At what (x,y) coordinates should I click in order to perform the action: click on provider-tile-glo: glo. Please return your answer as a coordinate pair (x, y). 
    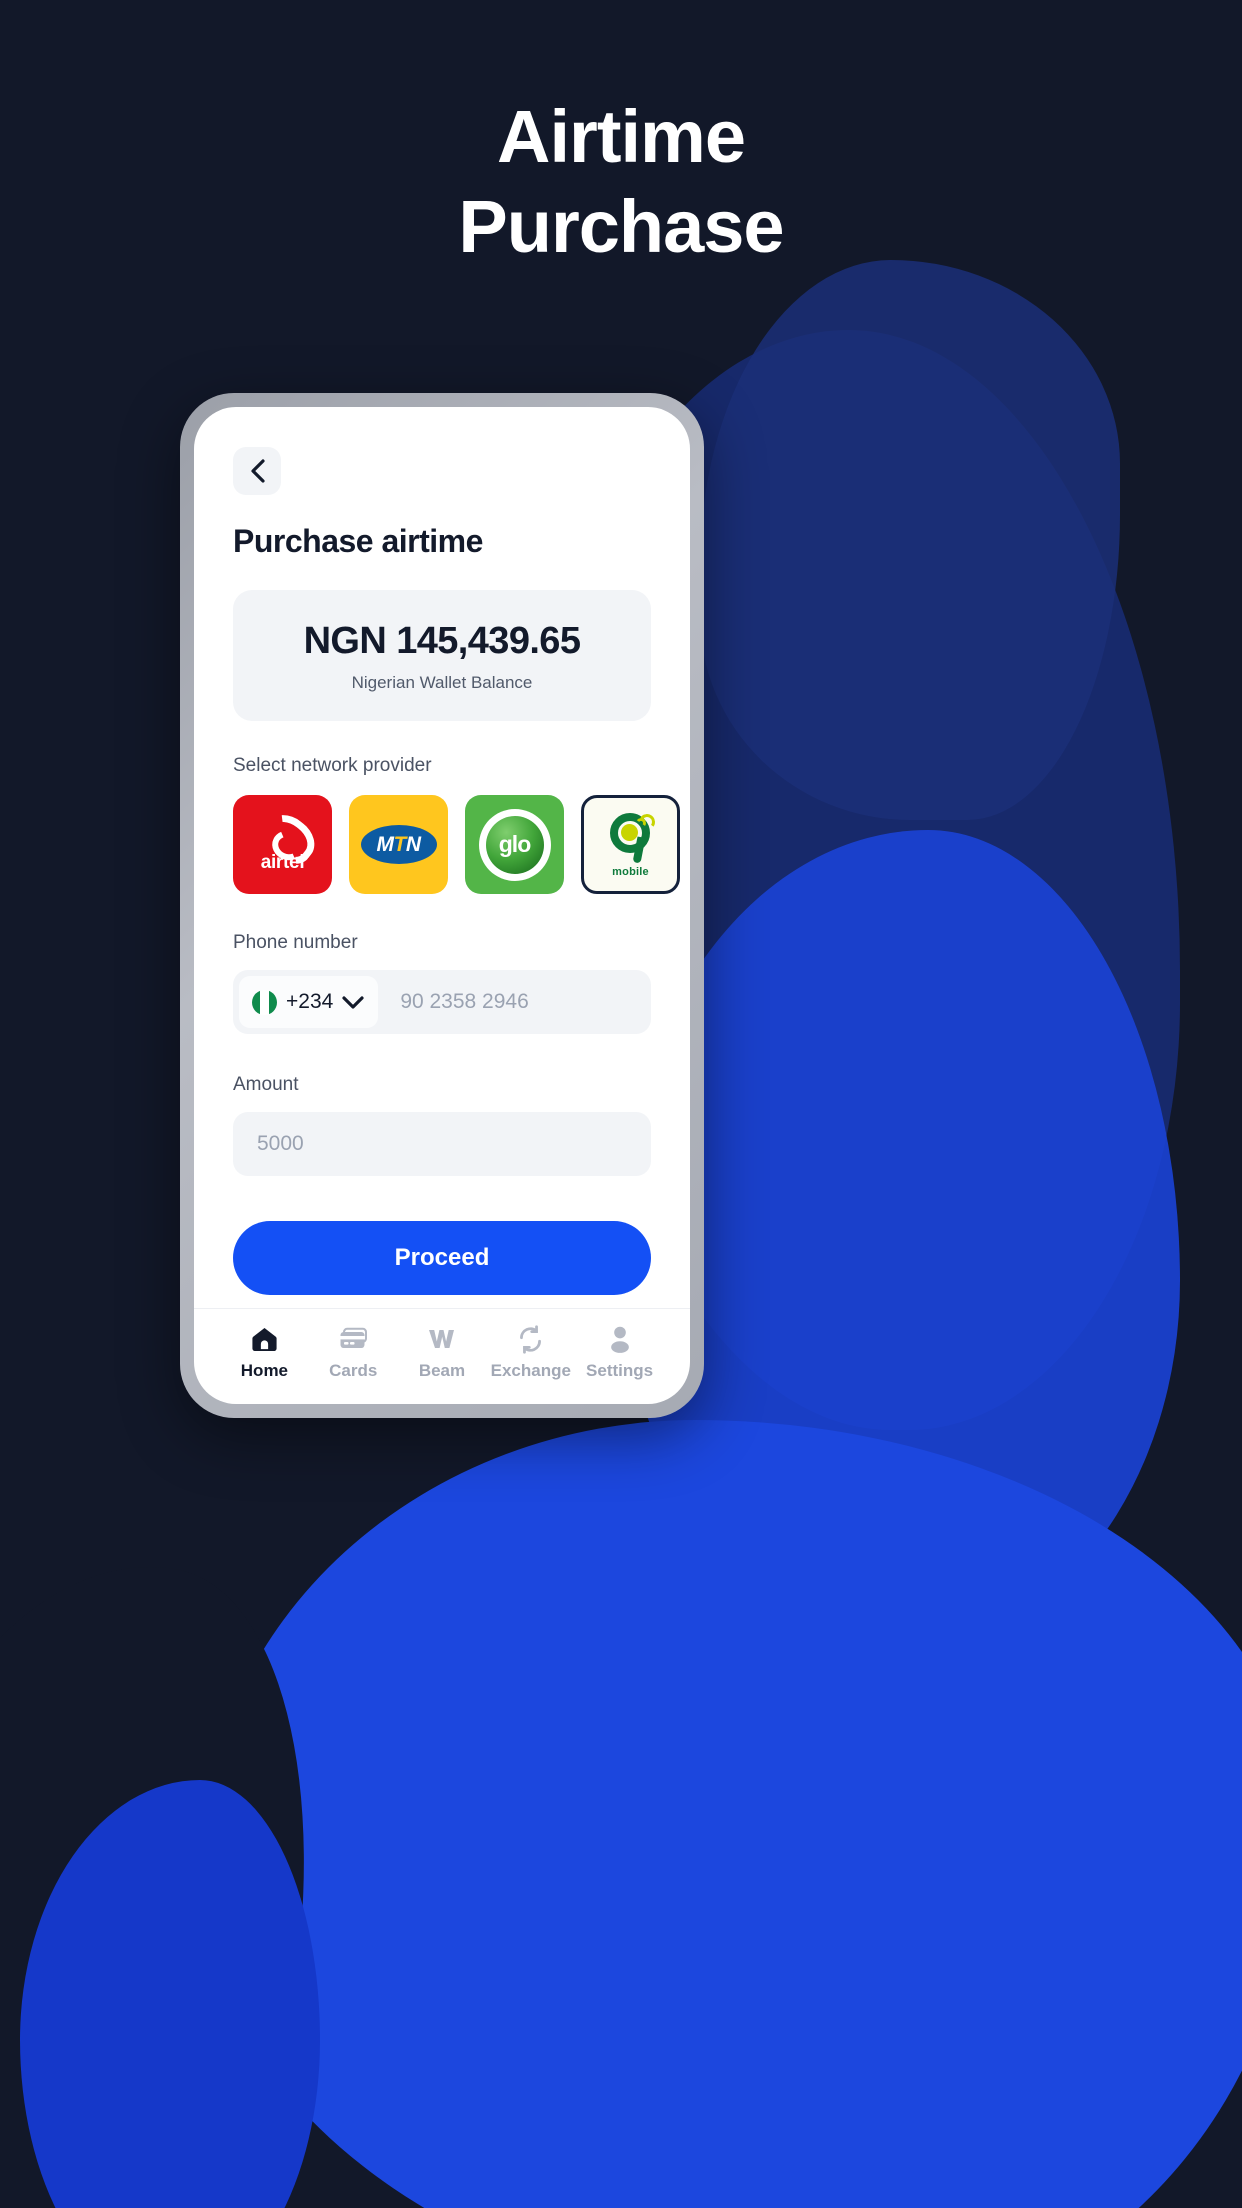
    Looking at the image, I should click on (514, 844).